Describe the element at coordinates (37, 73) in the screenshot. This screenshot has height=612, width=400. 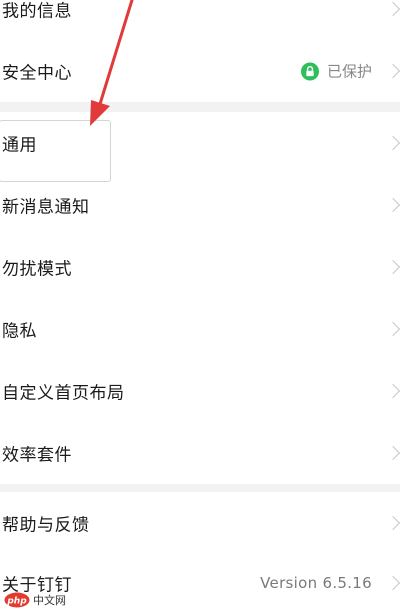
I see `settings-item-label: 安全中心` at that location.